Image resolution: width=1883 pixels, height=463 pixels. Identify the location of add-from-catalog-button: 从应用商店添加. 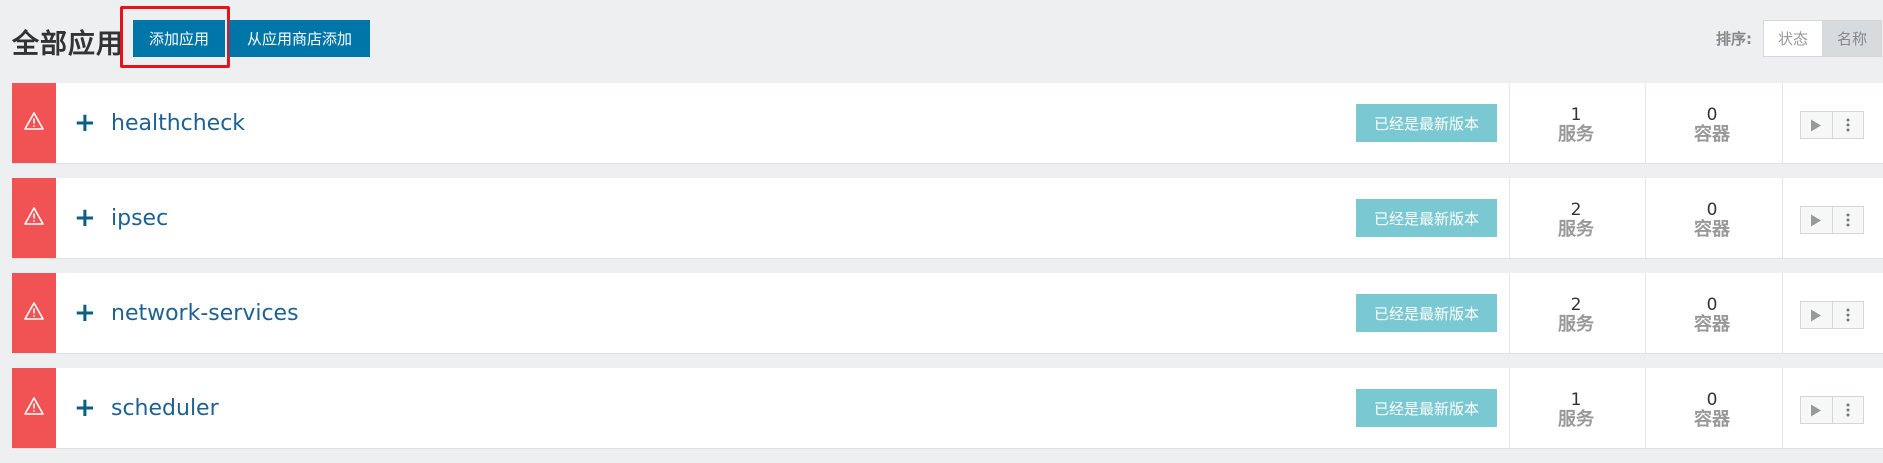
(299, 38).